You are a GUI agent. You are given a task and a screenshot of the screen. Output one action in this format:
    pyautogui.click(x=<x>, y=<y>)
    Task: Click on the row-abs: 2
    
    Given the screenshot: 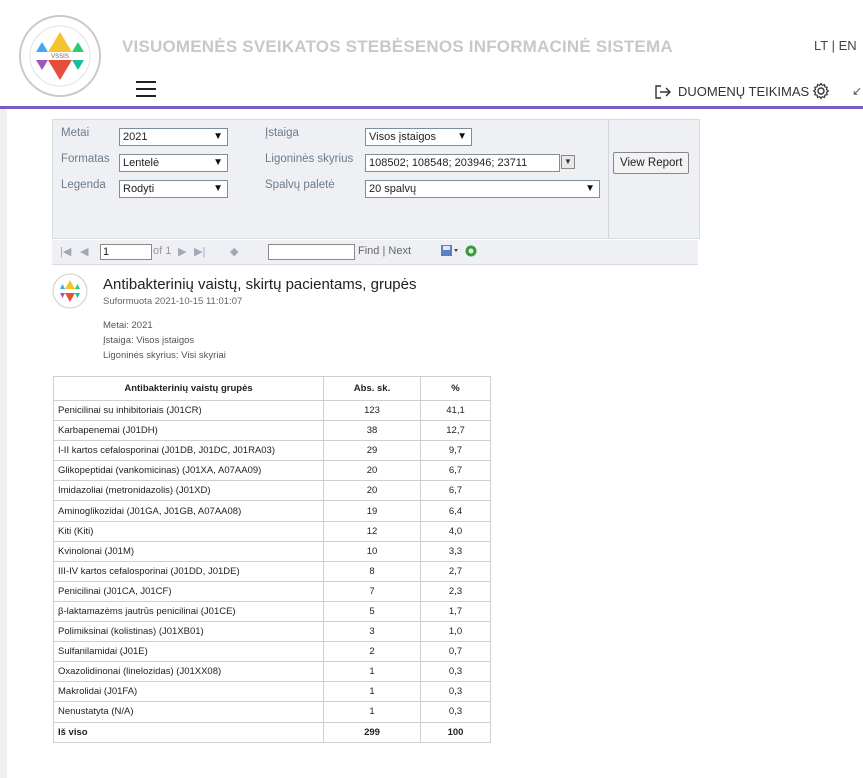 What is the action you would take?
    pyautogui.click(x=372, y=652)
    